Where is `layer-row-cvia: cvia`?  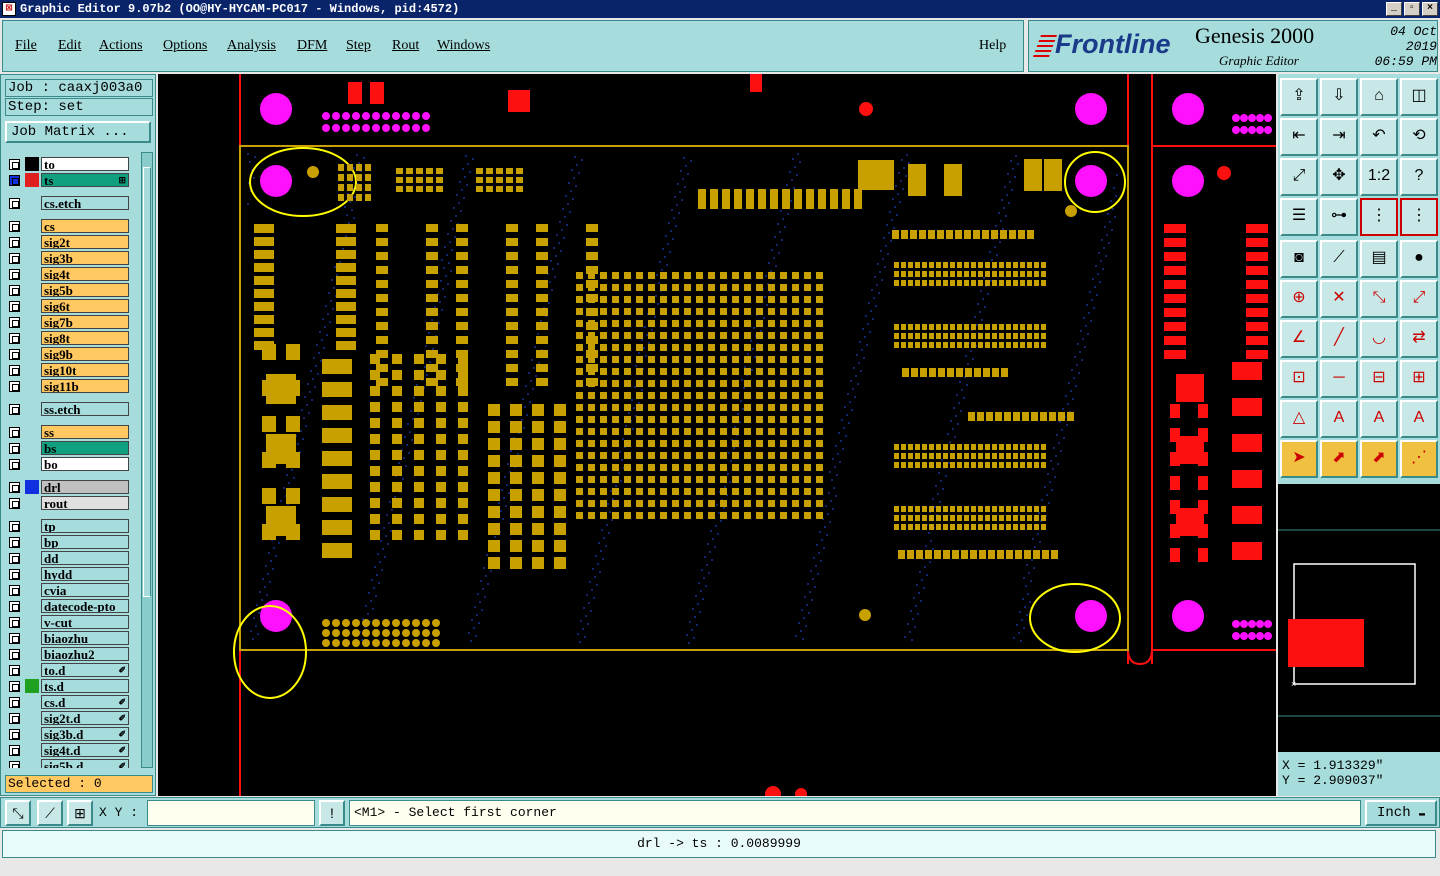 layer-row-cvia: cvia is located at coordinates (68, 590).